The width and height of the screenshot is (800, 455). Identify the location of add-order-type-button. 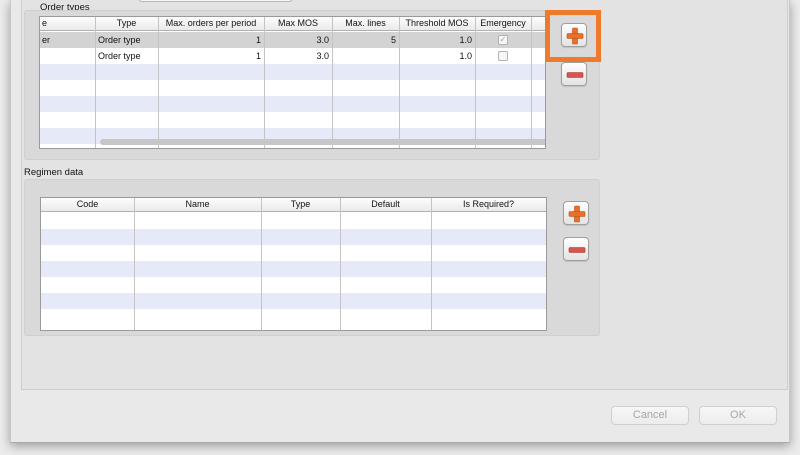
(574, 35).